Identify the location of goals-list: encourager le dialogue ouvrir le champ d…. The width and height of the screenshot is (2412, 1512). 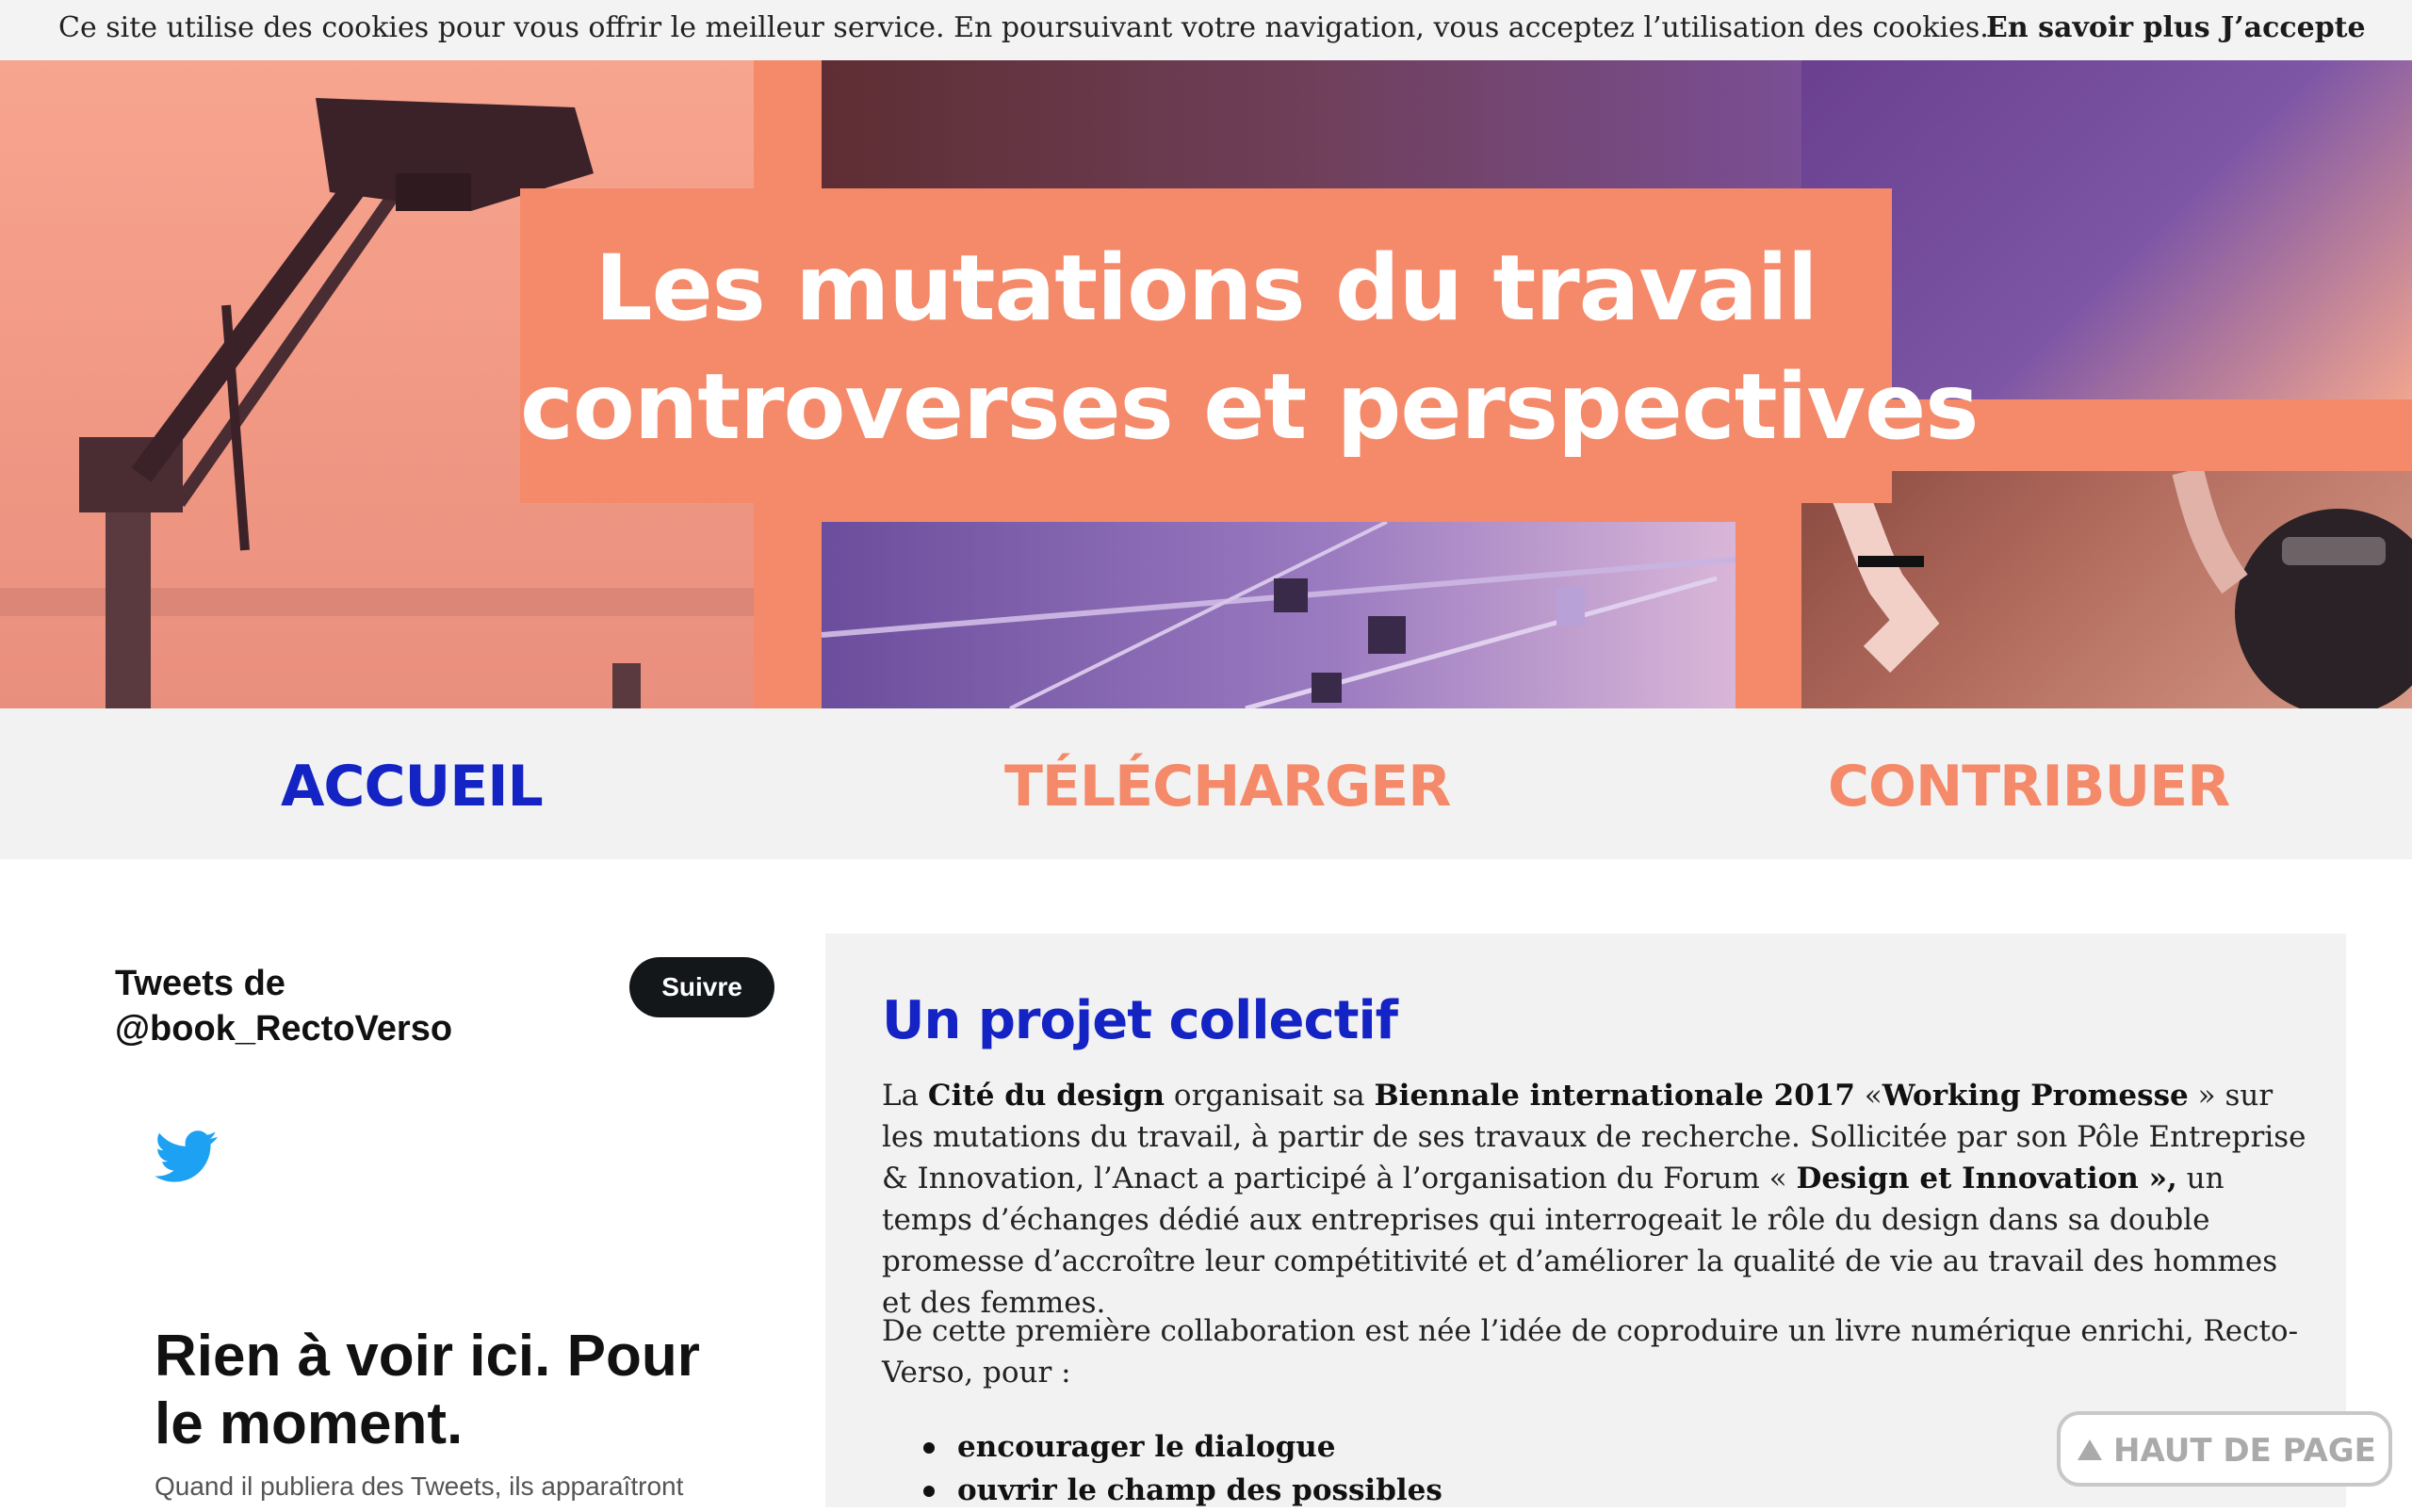
(1162, 1468).